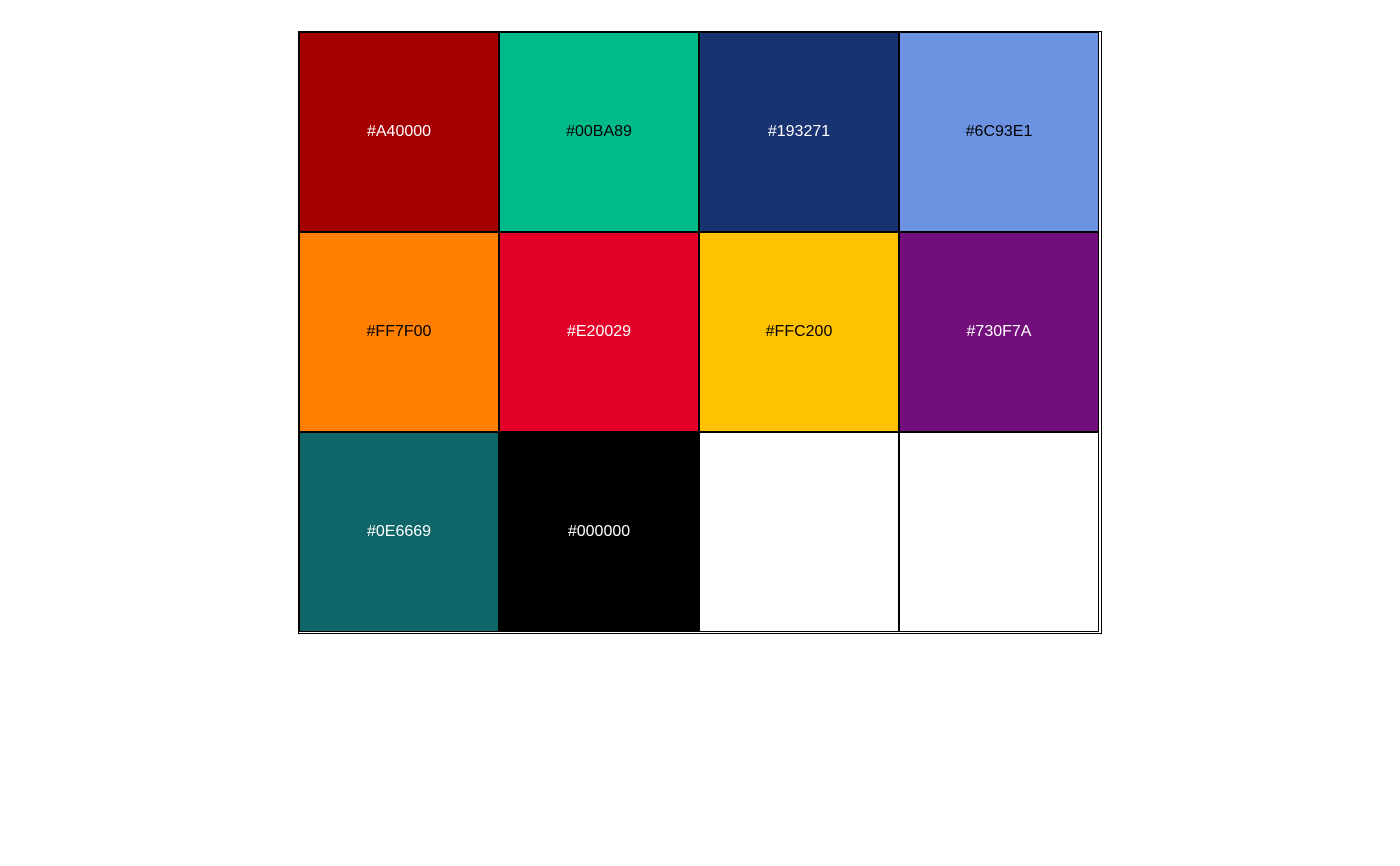 The image size is (1400, 866). I want to click on color-swatch: #0E6669, so click(399, 532).